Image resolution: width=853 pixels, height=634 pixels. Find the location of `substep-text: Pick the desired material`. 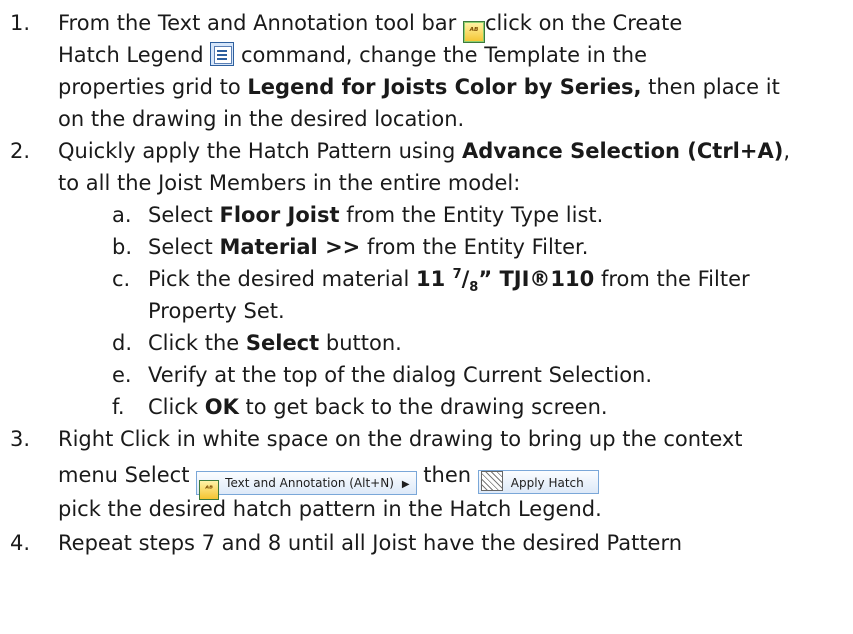

substep-text: Pick the desired material is located at coordinates (279, 279).